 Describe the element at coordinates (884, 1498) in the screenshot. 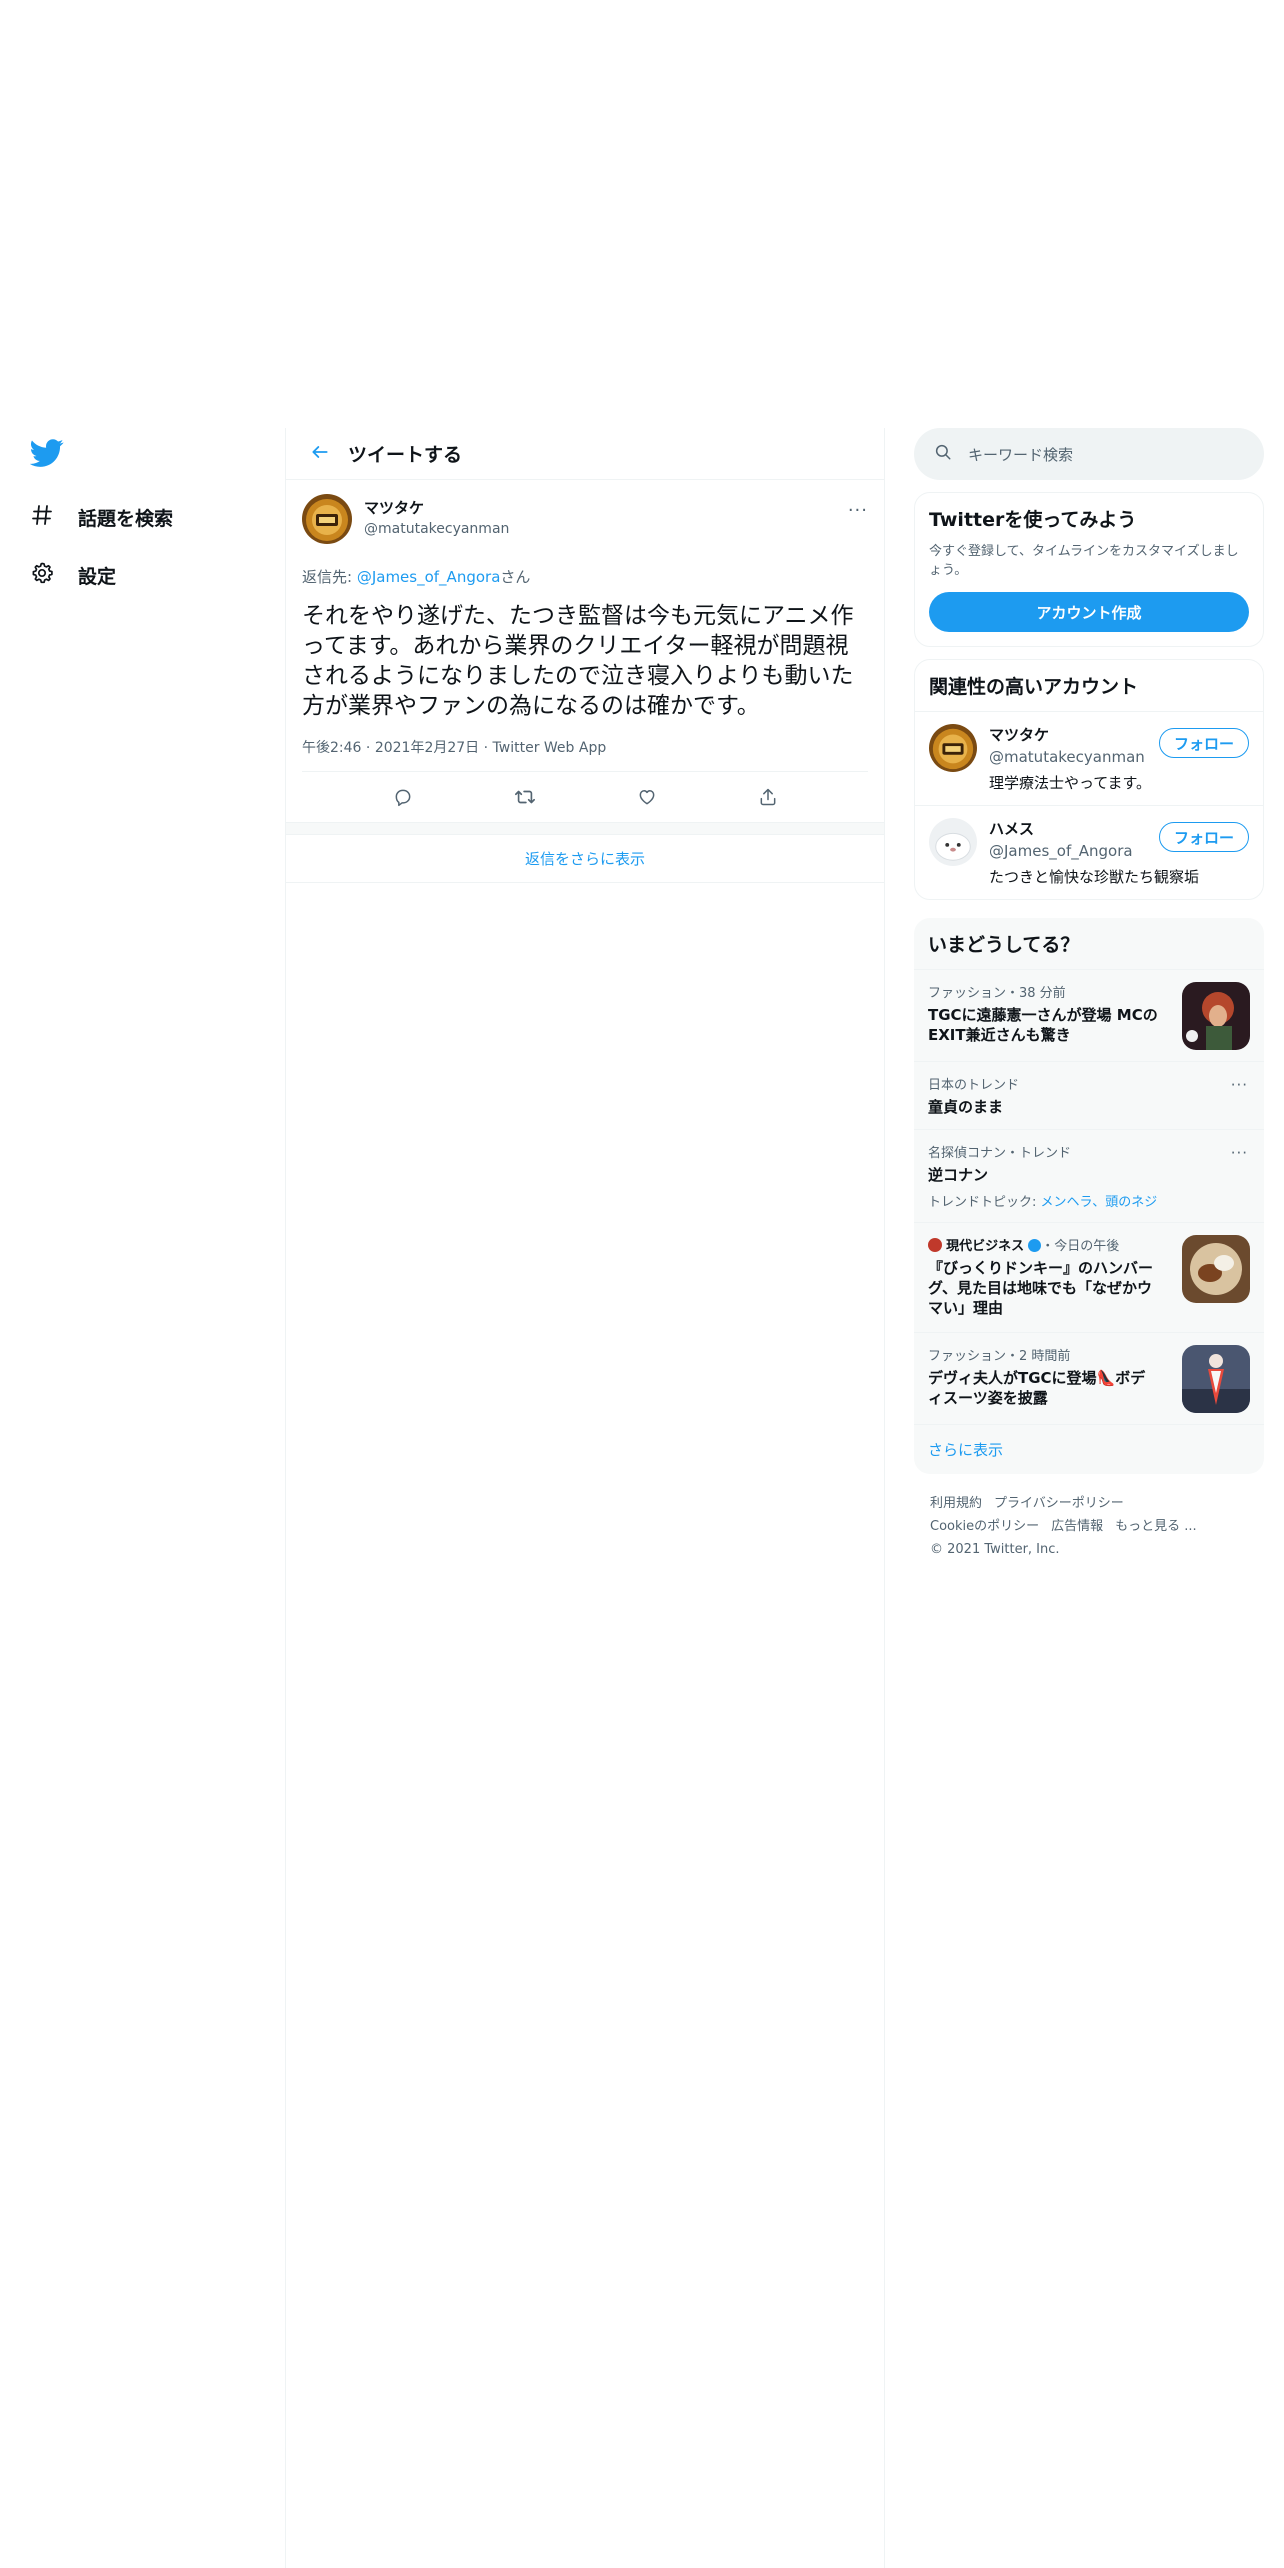

I see `column-divider` at that location.